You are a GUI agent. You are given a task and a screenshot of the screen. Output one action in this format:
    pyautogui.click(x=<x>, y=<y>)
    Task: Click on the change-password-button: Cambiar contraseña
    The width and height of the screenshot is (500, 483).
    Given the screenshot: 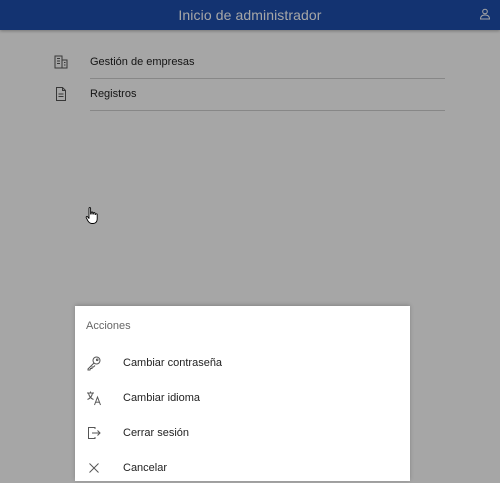 What is the action you would take?
    pyautogui.click(x=242, y=363)
    